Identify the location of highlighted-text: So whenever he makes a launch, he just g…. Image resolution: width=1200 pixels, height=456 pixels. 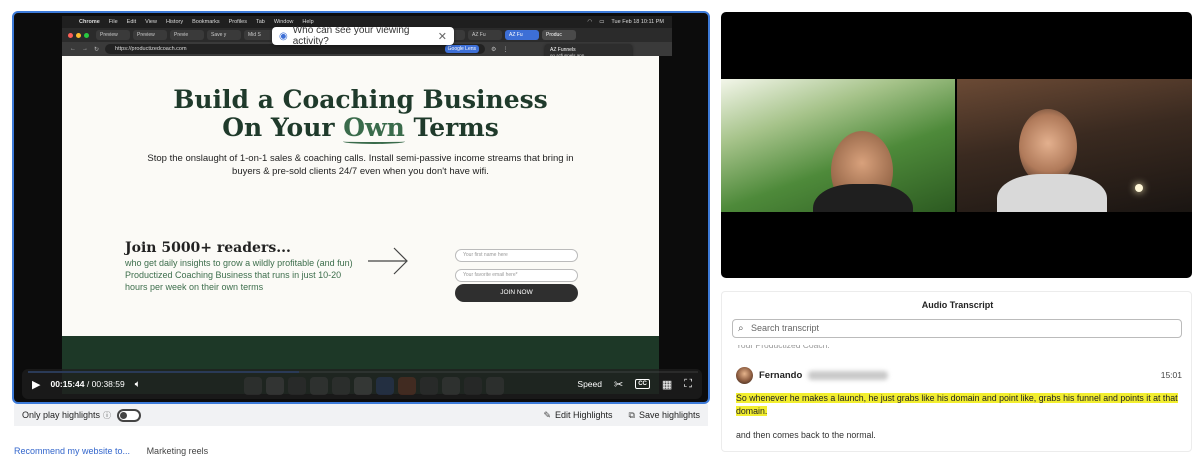
(957, 404).